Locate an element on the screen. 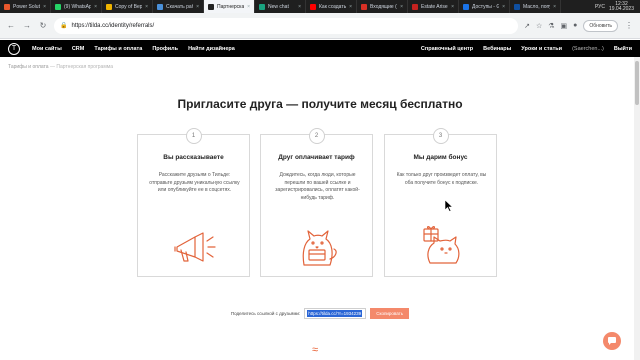  step-number: 1 is located at coordinates (193, 136).